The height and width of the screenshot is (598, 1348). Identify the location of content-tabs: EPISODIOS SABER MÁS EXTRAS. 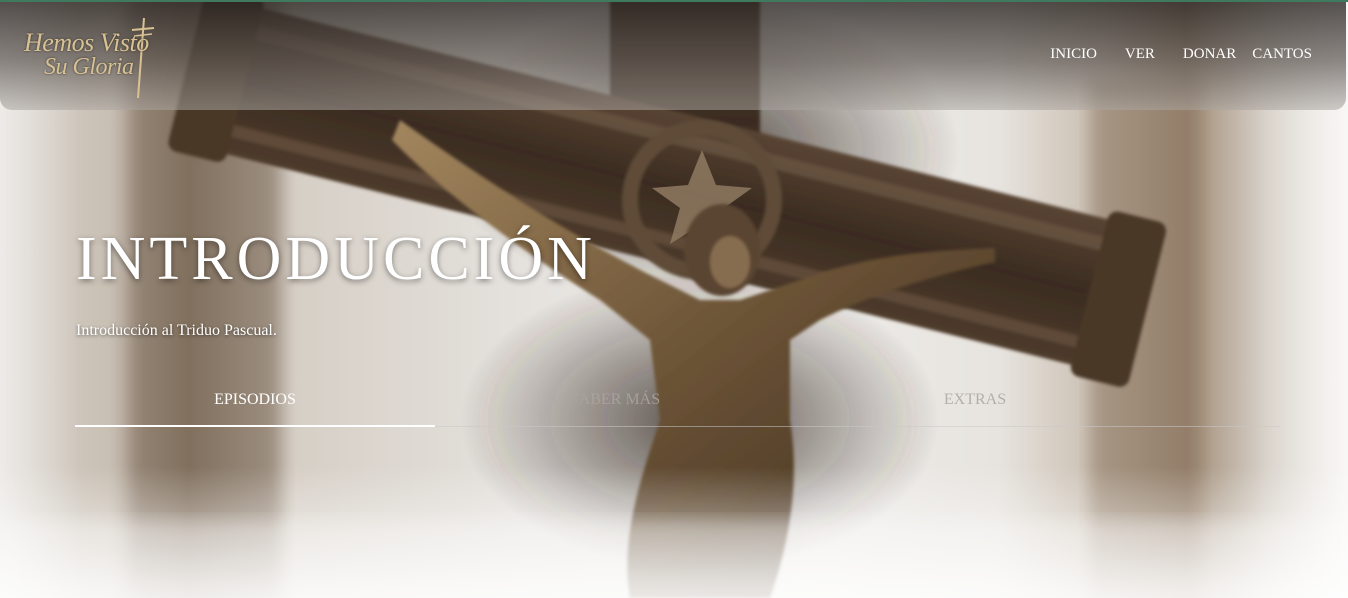
(677, 406).